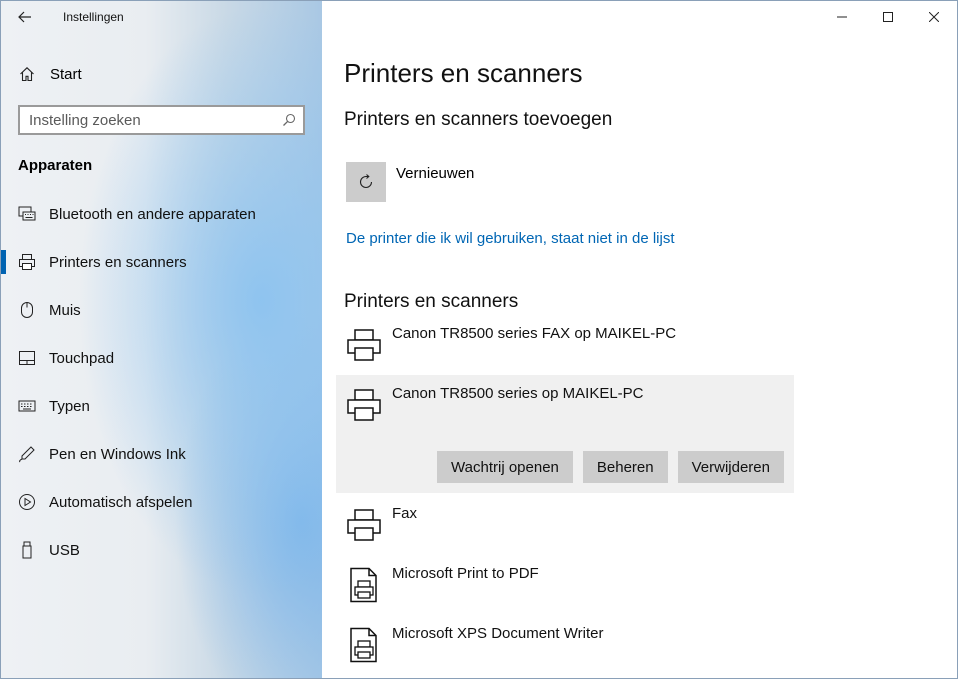  I want to click on usb-icon, so click(27, 550).